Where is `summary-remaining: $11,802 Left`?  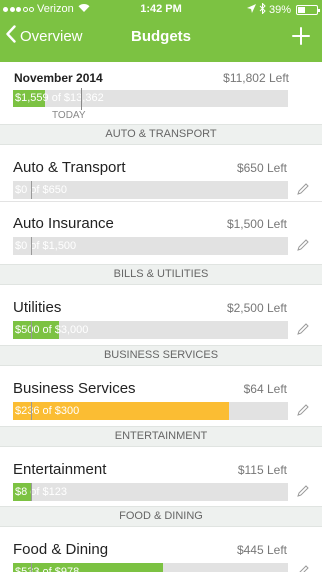
summary-remaining: $11,802 Left is located at coordinates (256, 78).